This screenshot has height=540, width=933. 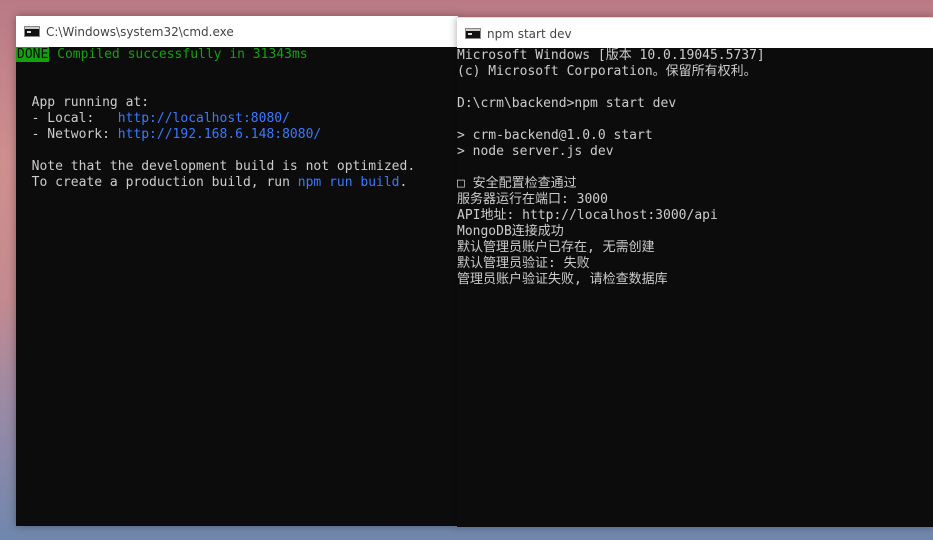 I want to click on admin-exists-line: 默认管理员账户已存在, 无需创建, so click(x=556, y=247).